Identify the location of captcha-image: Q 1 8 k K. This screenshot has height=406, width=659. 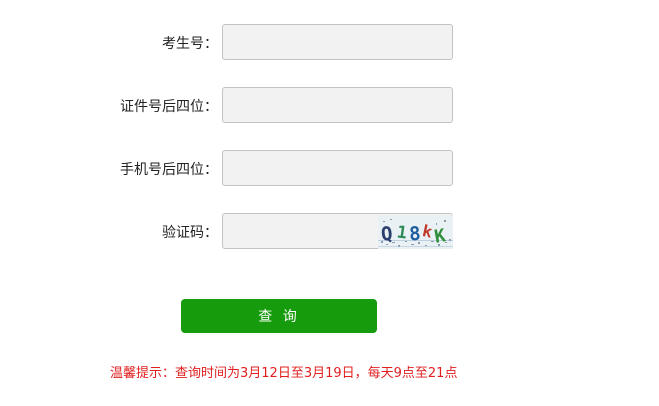
(415, 232).